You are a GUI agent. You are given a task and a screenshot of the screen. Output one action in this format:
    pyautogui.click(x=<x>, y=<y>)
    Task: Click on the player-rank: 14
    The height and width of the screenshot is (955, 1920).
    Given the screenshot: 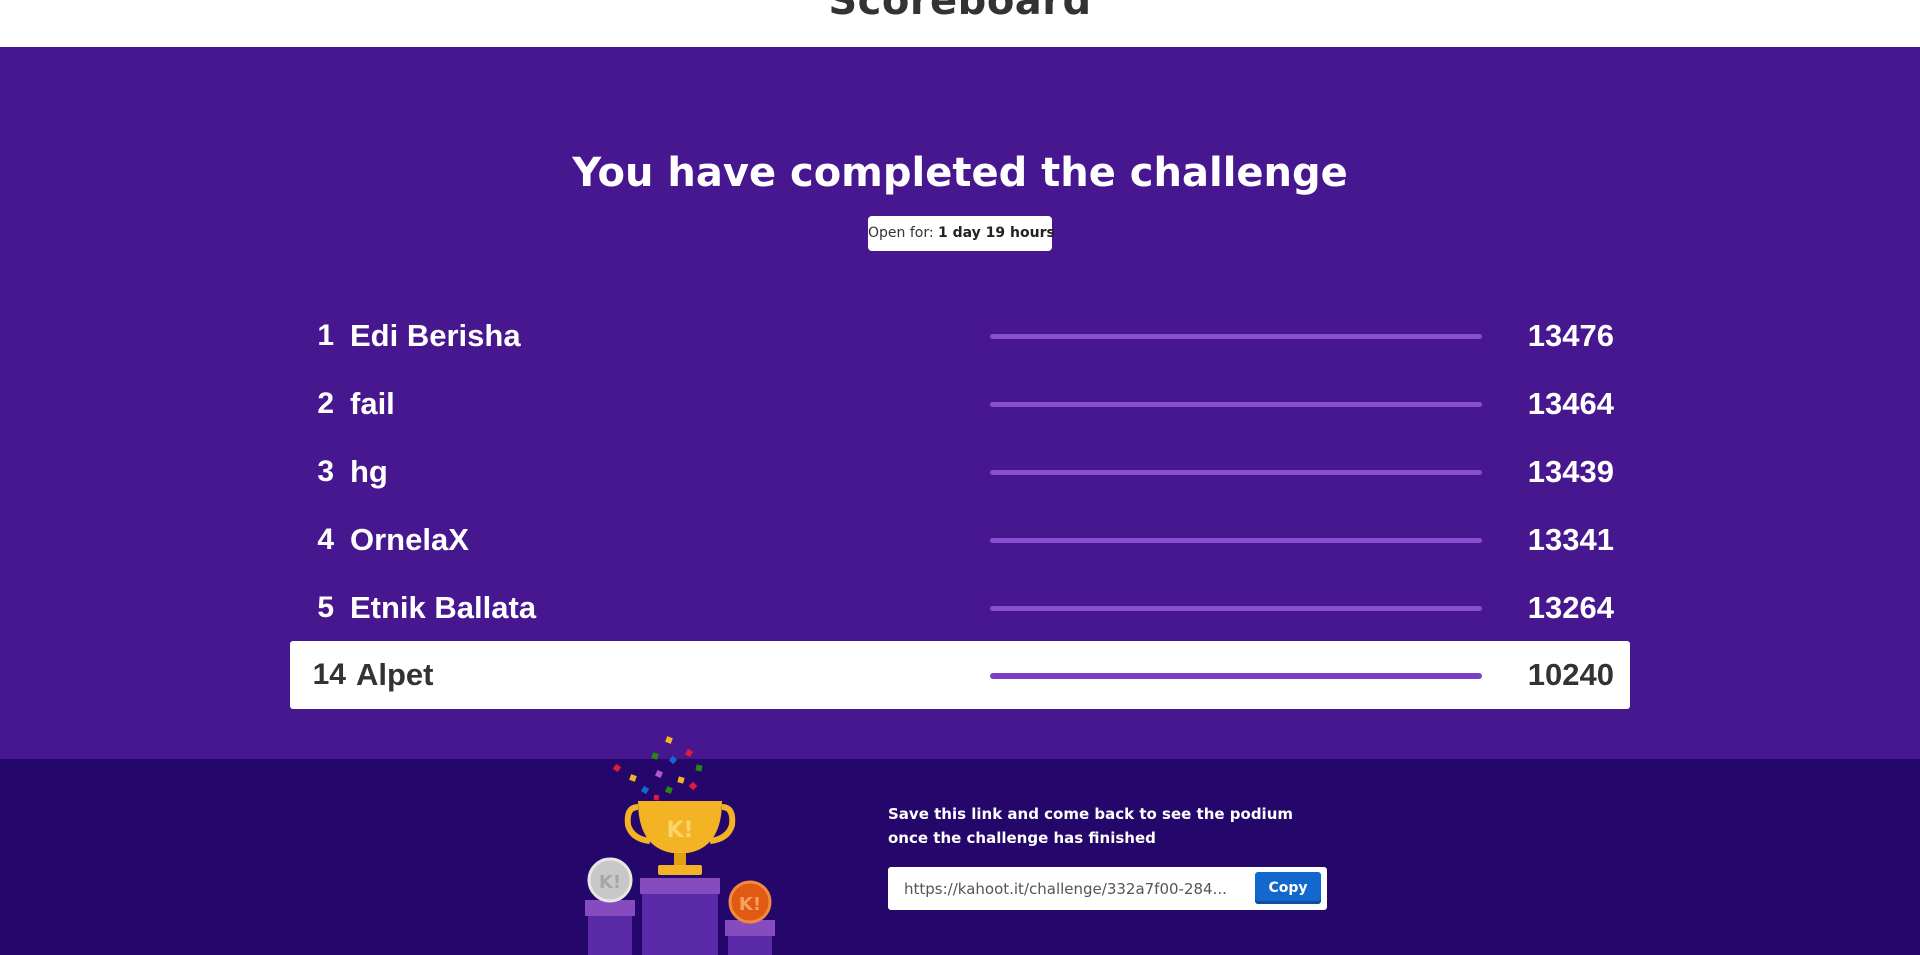 What is the action you would take?
    pyautogui.click(x=329, y=674)
    